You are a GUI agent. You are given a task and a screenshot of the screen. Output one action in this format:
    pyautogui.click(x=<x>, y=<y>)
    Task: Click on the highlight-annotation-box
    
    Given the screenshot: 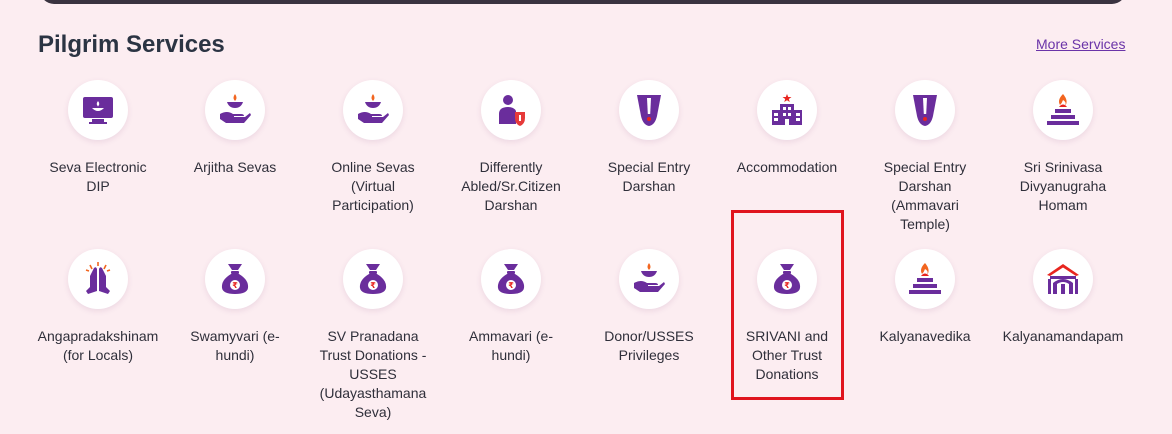 What is the action you would take?
    pyautogui.click(x=787, y=305)
    